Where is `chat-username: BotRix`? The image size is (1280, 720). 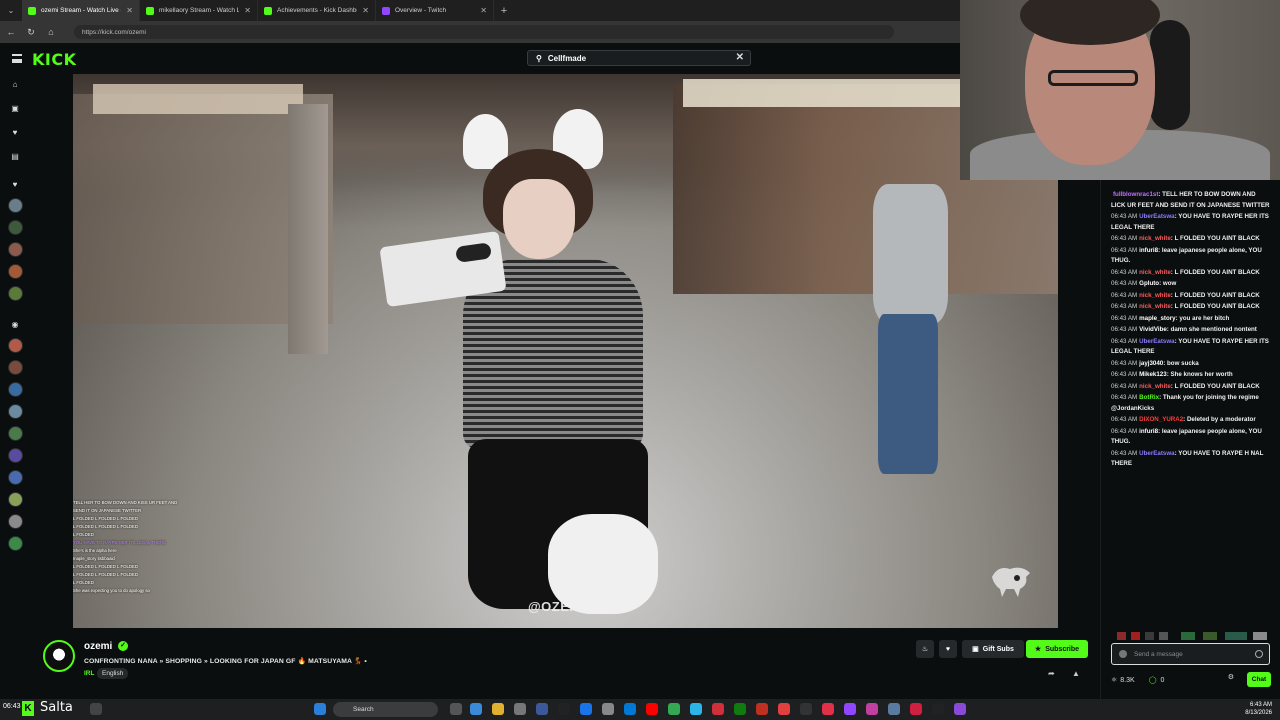
chat-username: BotRix is located at coordinates (1149, 397).